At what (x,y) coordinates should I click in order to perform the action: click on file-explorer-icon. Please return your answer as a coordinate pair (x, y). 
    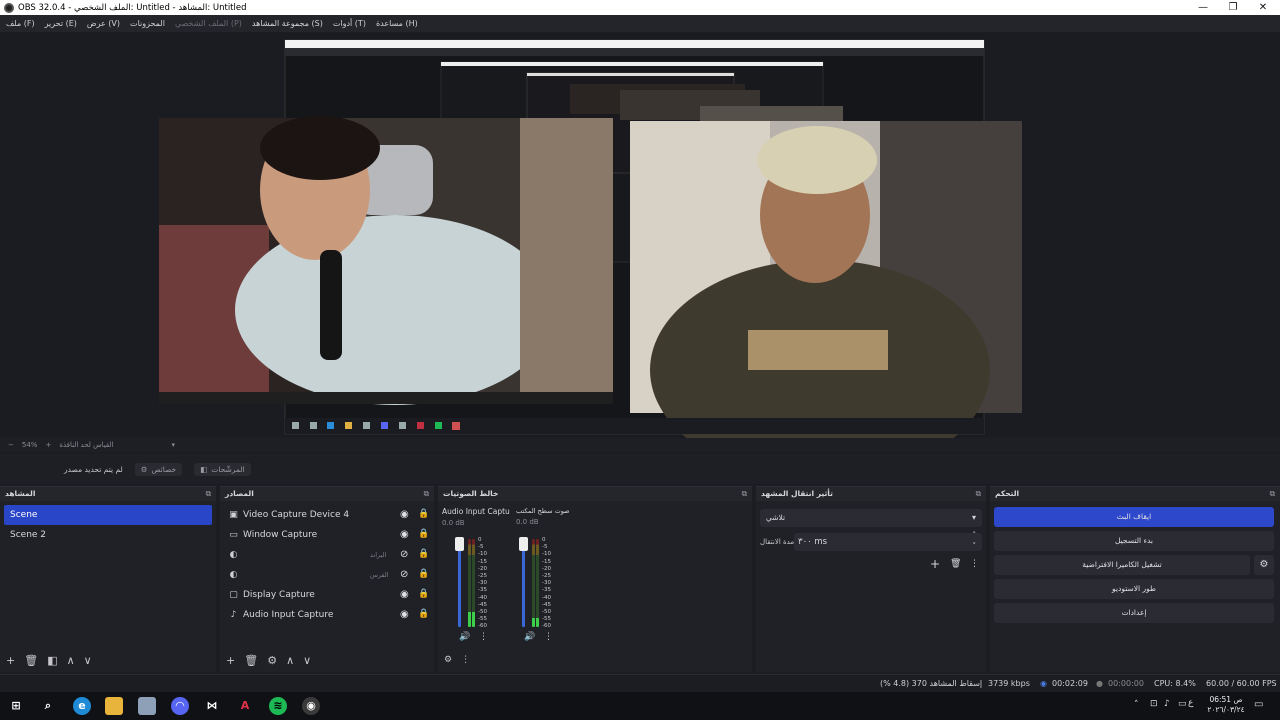
    Looking at the image, I should click on (114, 706).